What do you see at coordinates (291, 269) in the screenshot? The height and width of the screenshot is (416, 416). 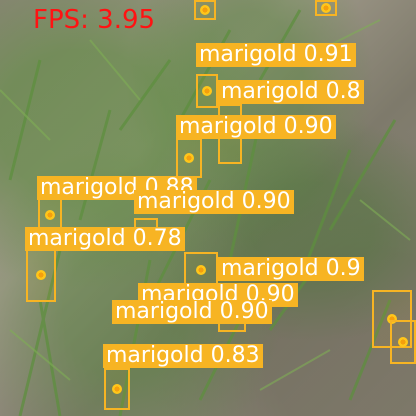 I see `detection-label: marigold 0.9` at bounding box center [291, 269].